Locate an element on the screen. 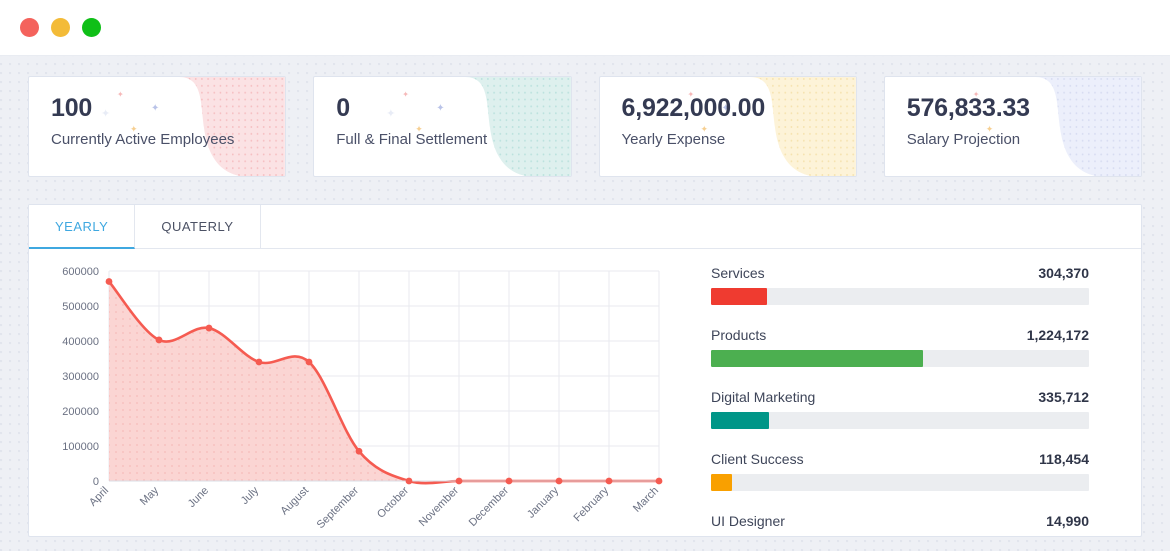 Image resolution: width=1170 pixels, height=551 pixels. stat-label: Currently Active Employees is located at coordinates (143, 139).